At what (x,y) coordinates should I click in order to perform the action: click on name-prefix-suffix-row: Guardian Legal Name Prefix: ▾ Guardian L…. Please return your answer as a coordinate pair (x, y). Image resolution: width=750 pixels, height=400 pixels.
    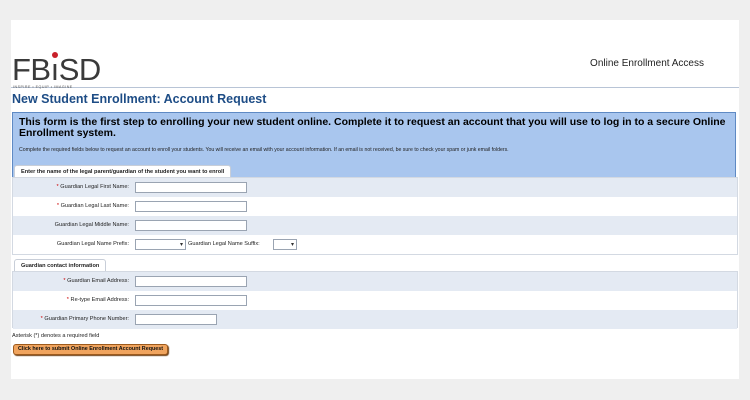
    Looking at the image, I should click on (375, 244).